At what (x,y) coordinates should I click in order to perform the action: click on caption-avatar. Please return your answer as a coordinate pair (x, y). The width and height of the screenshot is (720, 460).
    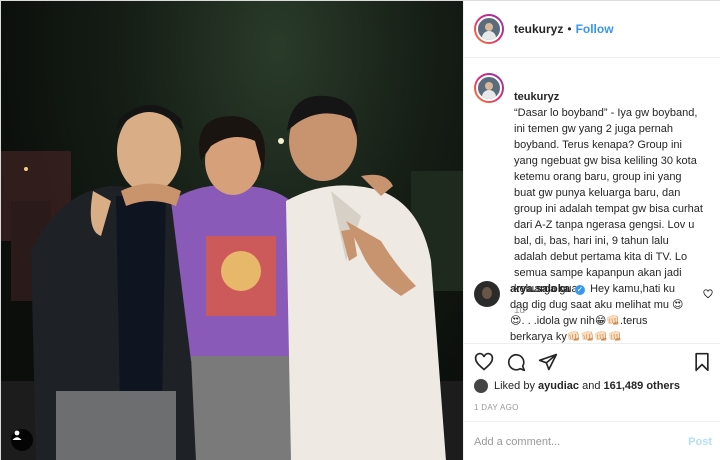
    Looking at the image, I should click on (489, 88).